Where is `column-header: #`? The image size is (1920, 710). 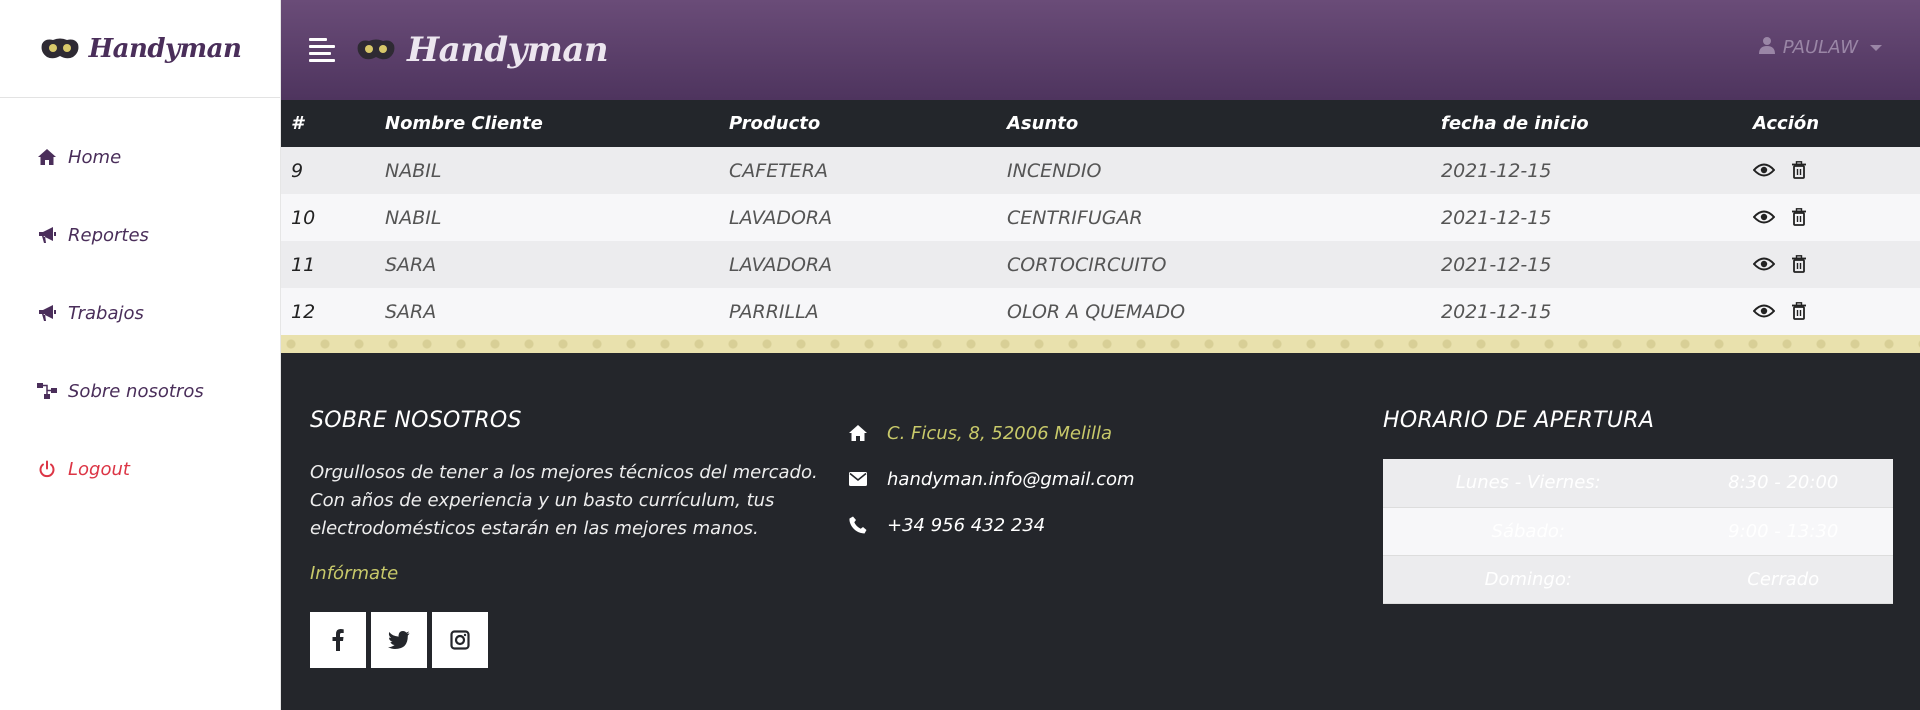
column-header: # is located at coordinates (297, 123).